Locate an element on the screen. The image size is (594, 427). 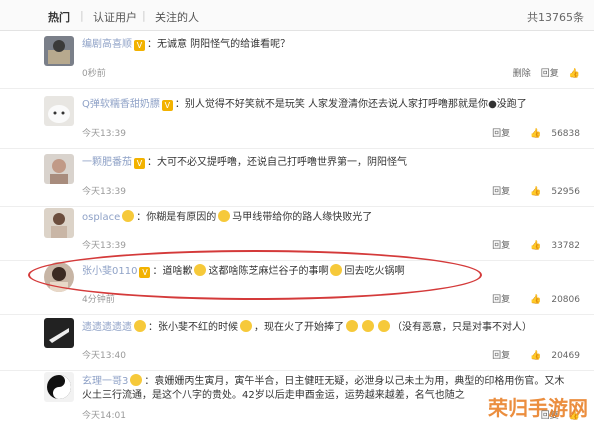
comment-text: 编剧高喜顺 V ：无诚意 阴阳怪气的给谁看呢？ is located at coordinates (332, 45).